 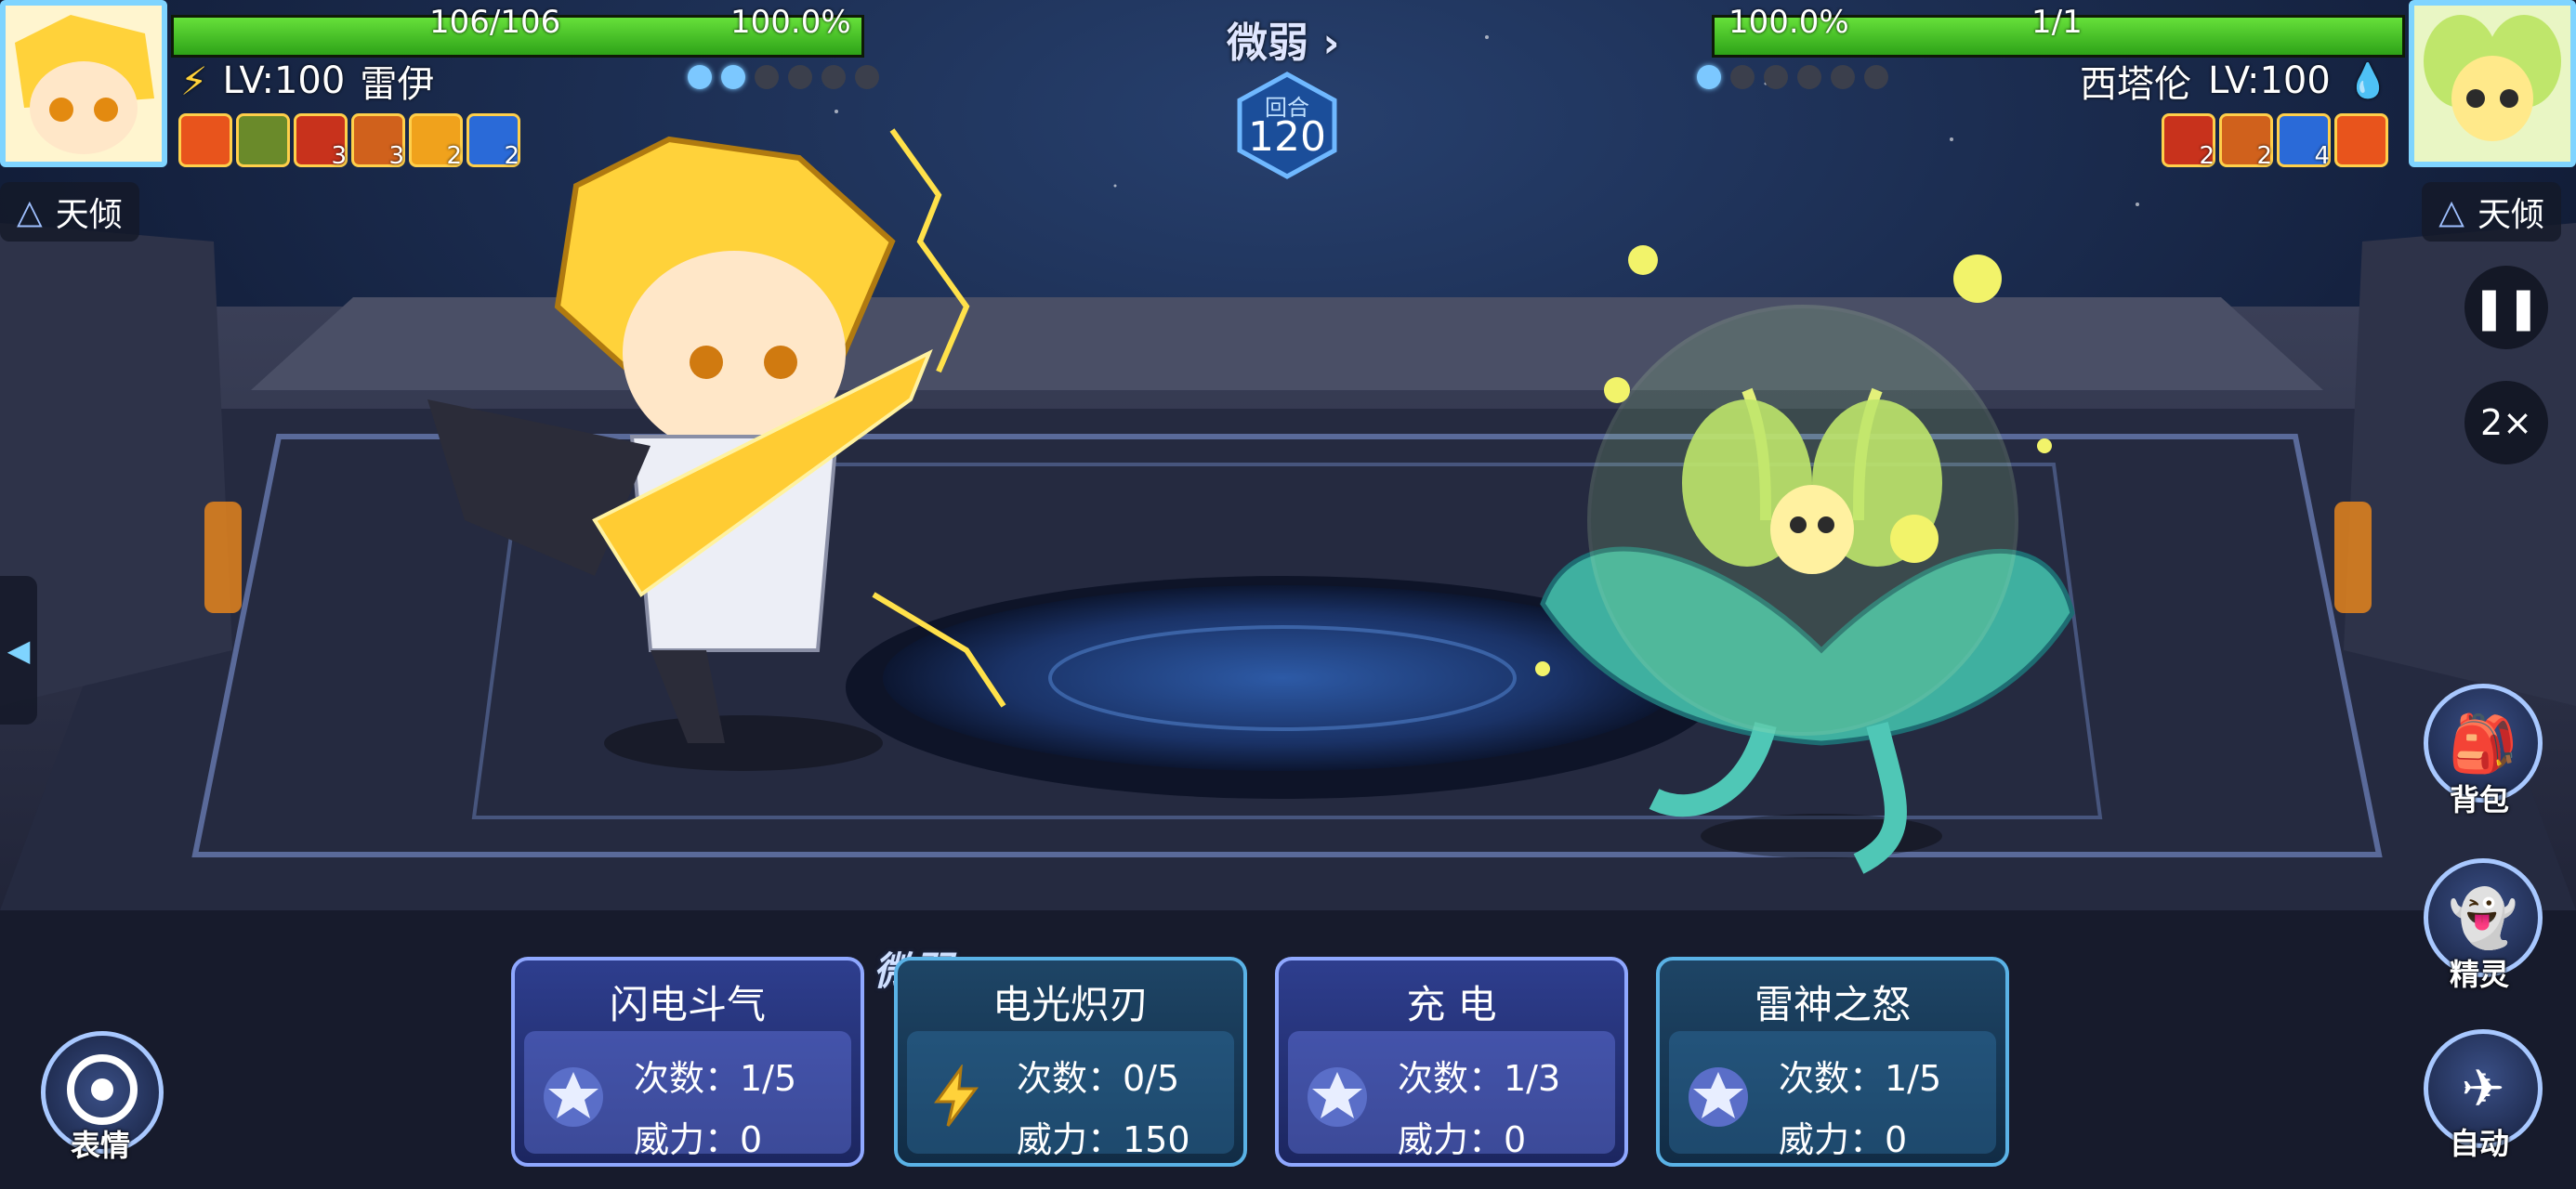 I want to click on enemy-field-tag: △ 天倾, so click(x=2491, y=212).